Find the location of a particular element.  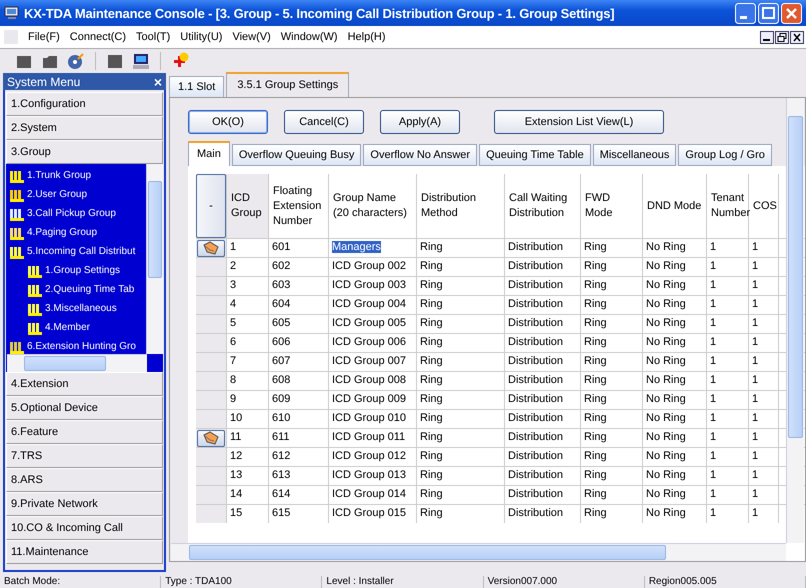

menu-section: 11.Maintenance is located at coordinates (84, 552).